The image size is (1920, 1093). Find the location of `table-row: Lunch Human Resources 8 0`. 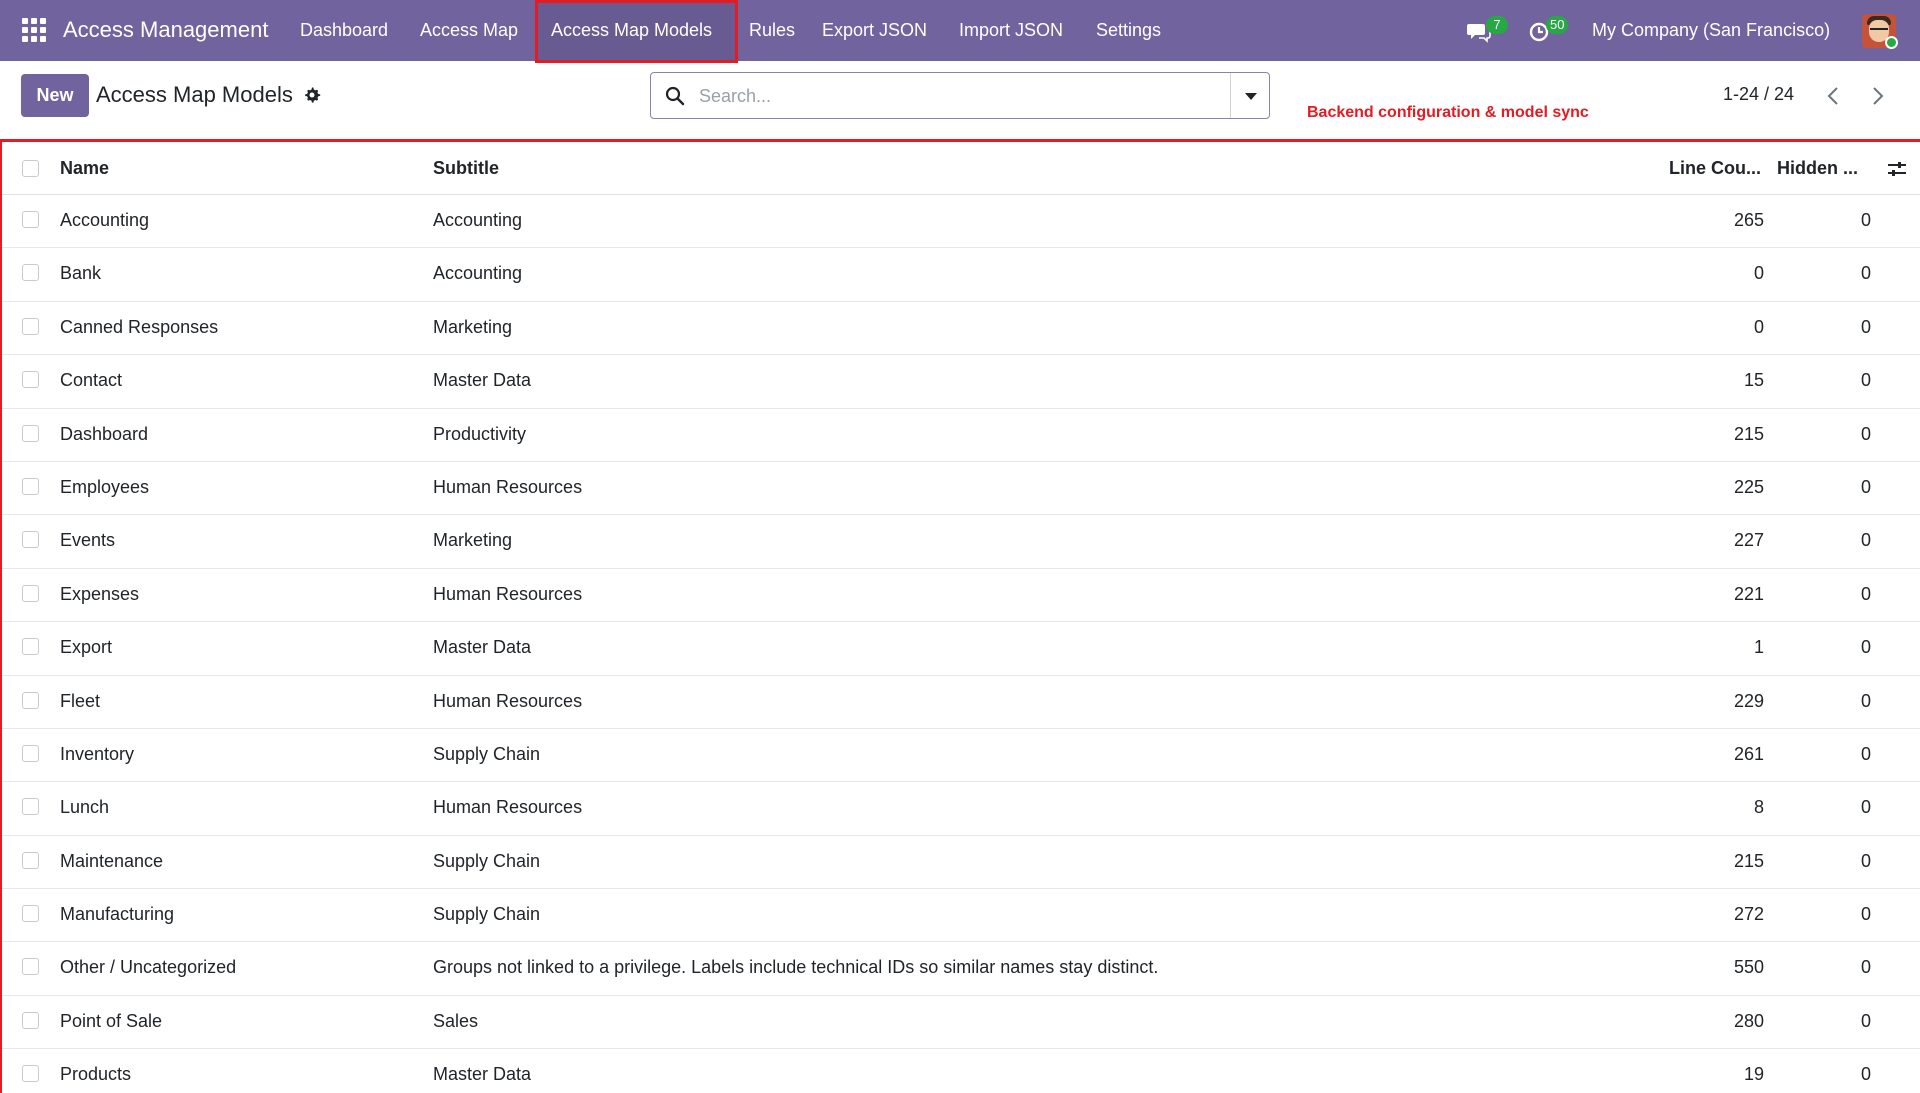

table-row: Lunch Human Resources 8 0 is located at coordinates (961, 809).